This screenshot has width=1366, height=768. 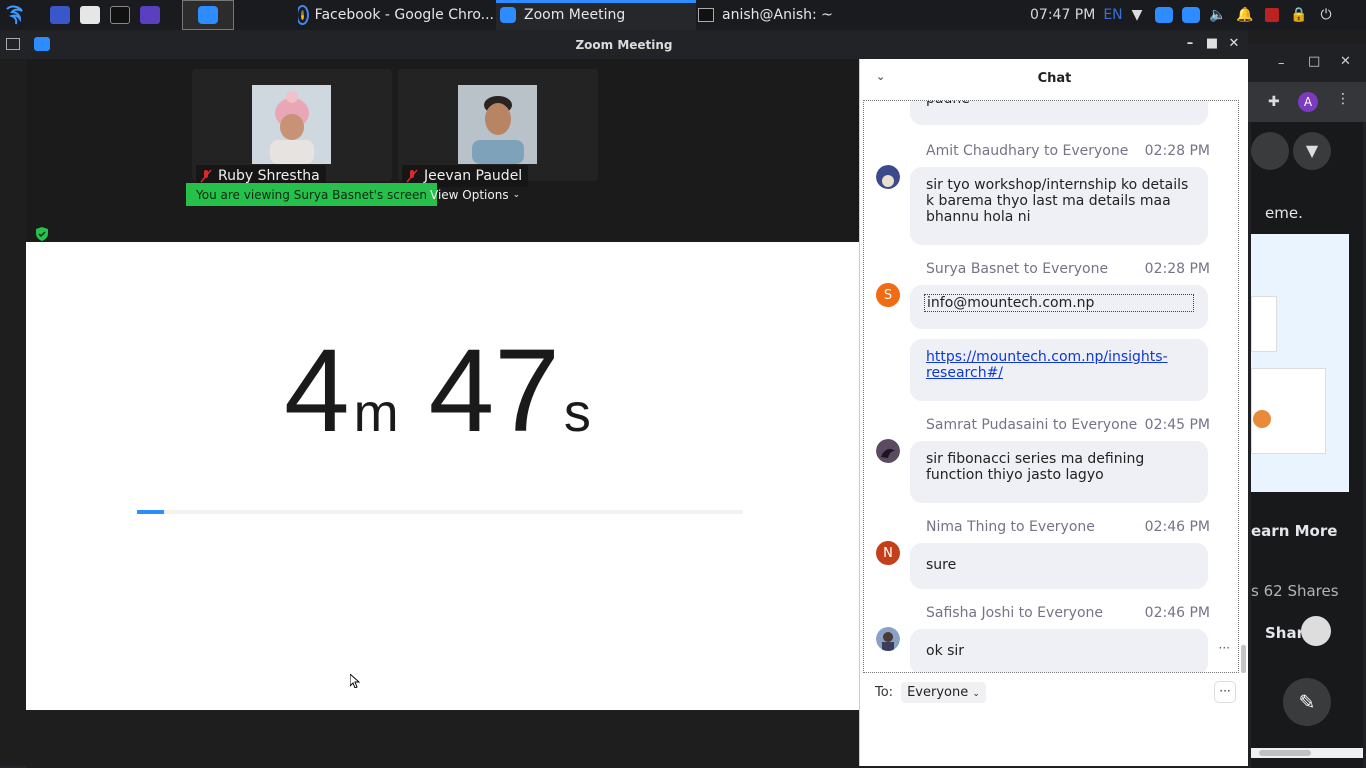 What do you see at coordinates (120, 15) in the screenshot?
I see `terminal-launcher-icon` at bounding box center [120, 15].